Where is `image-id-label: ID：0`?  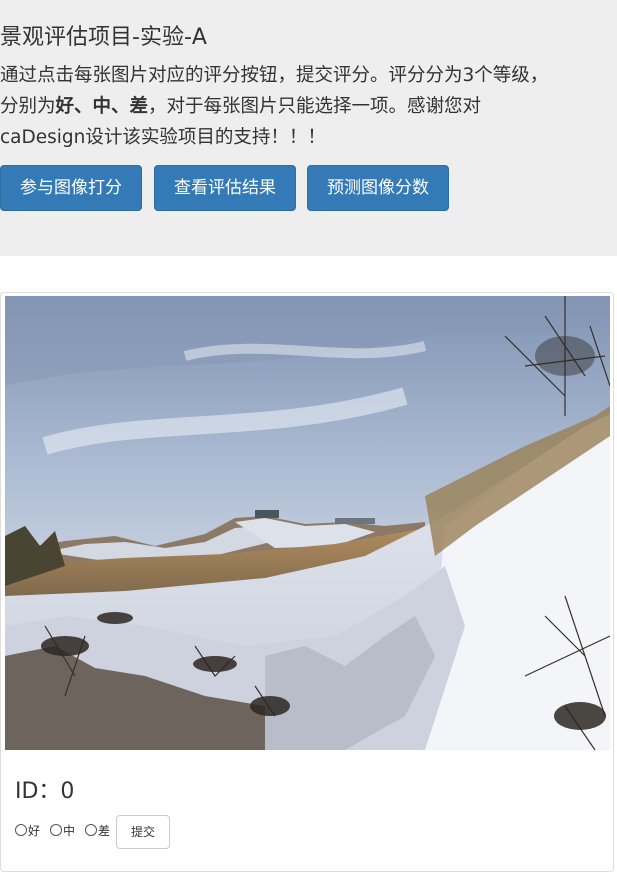
image-id-label: ID：0 is located at coordinates (45, 791).